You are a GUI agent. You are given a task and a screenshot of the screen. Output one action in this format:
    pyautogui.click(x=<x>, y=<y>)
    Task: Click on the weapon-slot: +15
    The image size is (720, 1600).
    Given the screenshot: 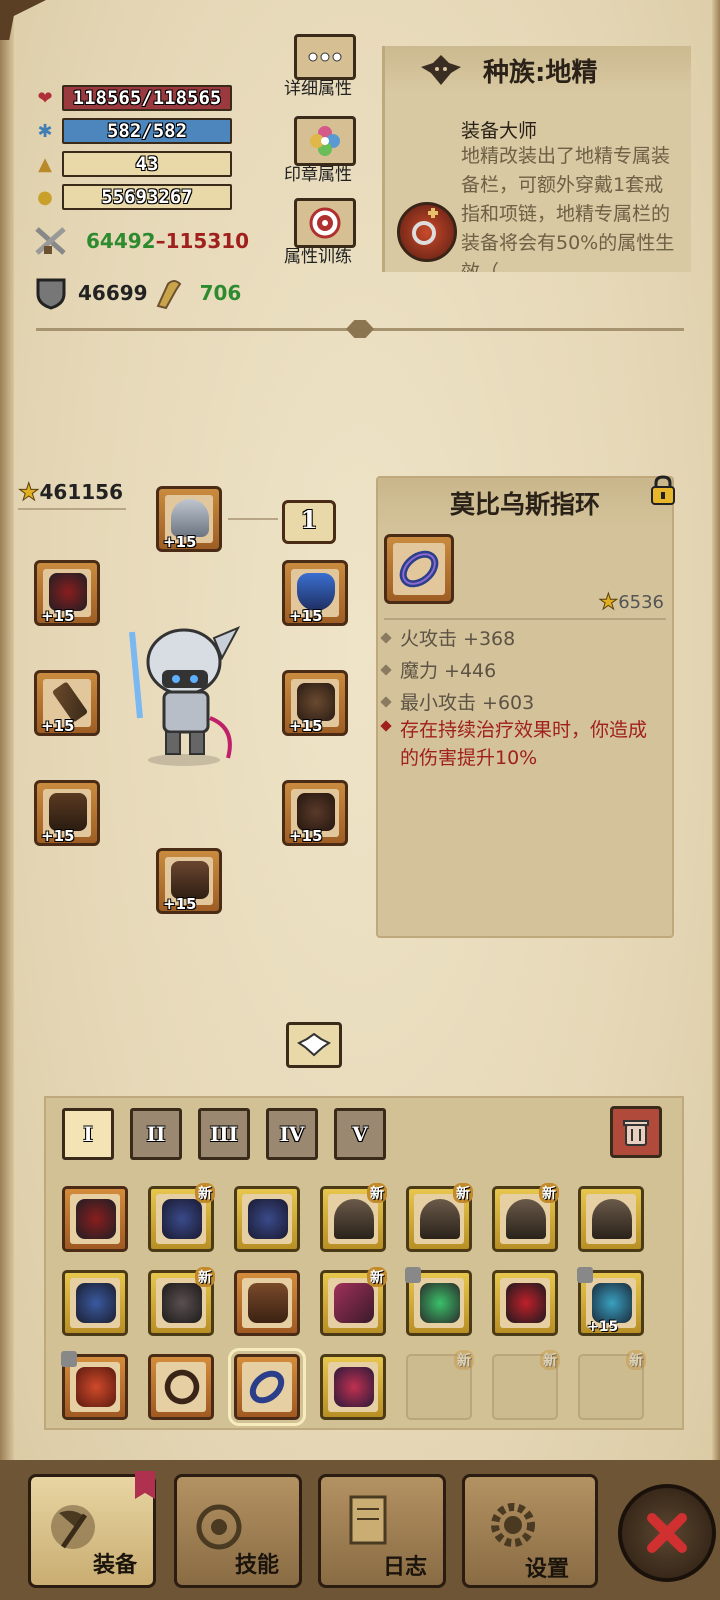 What is the action you would take?
    pyautogui.click(x=67, y=703)
    